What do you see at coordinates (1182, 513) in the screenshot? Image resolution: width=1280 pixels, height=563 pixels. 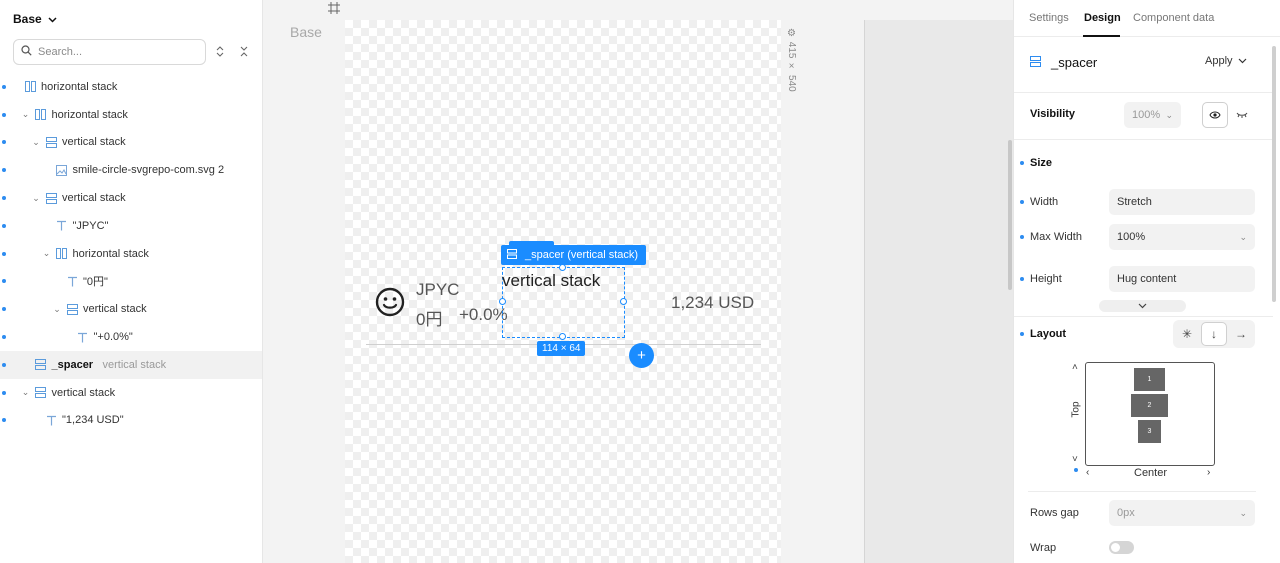 I see `rows-gap-select: 0px ⌄` at bounding box center [1182, 513].